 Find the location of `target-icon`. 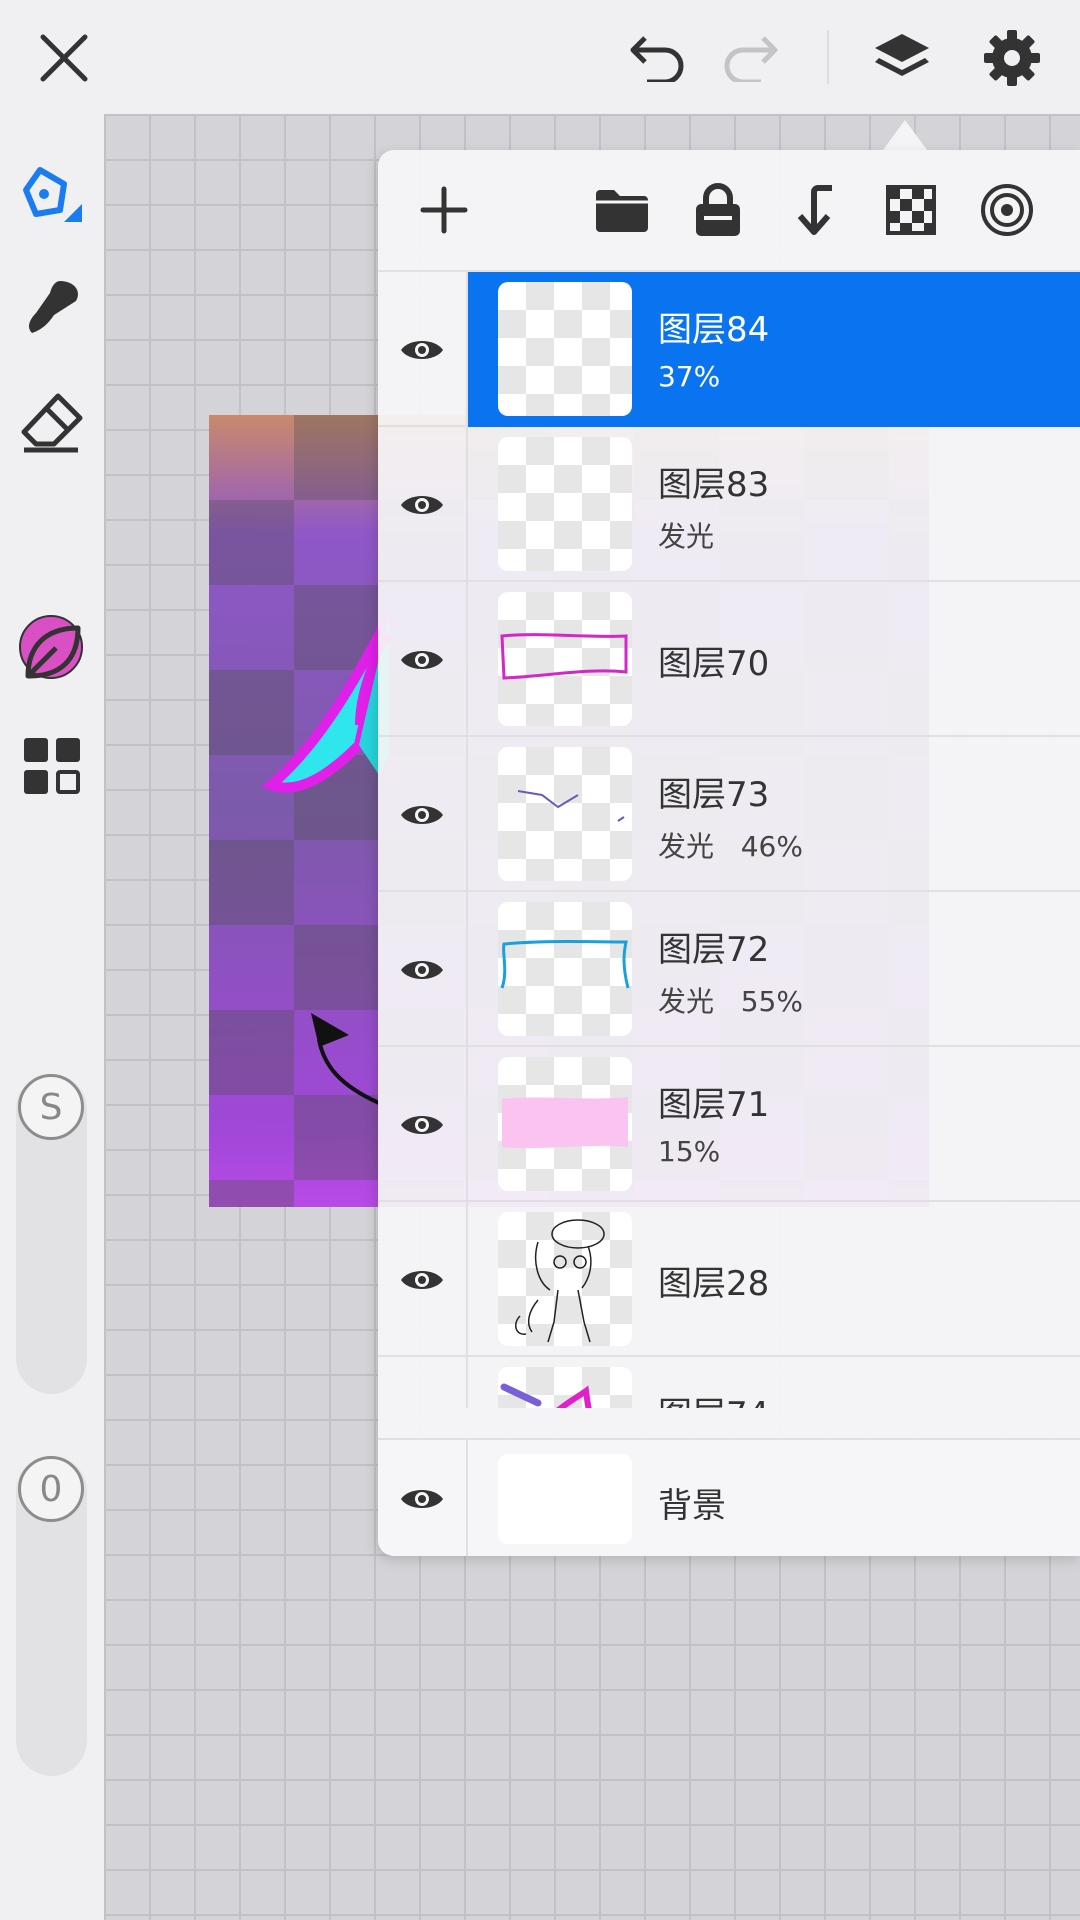

target-icon is located at coordinates (1007, 210).